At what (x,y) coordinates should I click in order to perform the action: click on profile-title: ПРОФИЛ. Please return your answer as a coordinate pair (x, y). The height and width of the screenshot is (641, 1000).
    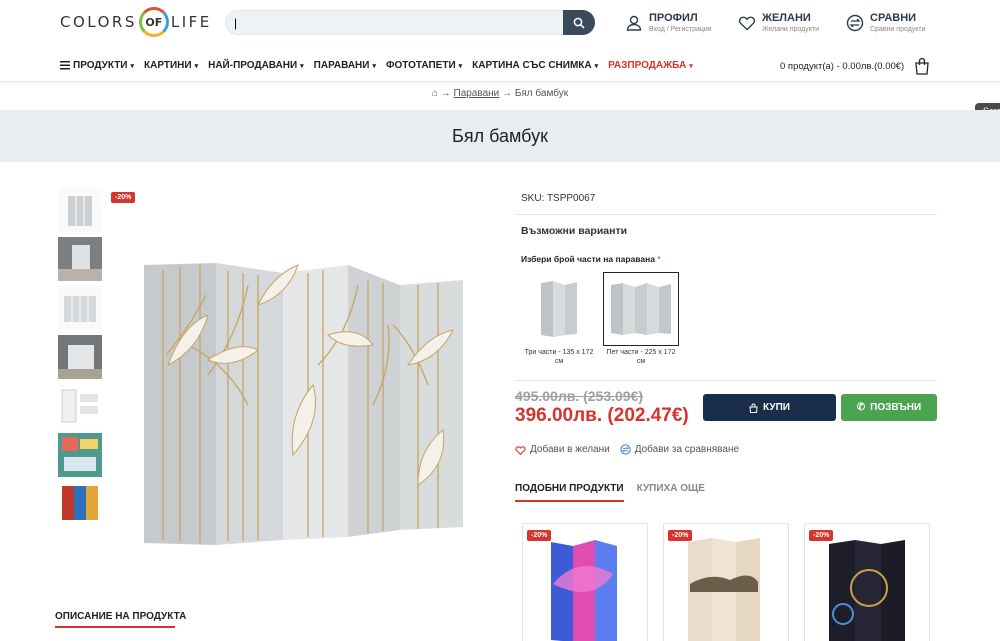
    Looking at the image, I should click on (673, 18).